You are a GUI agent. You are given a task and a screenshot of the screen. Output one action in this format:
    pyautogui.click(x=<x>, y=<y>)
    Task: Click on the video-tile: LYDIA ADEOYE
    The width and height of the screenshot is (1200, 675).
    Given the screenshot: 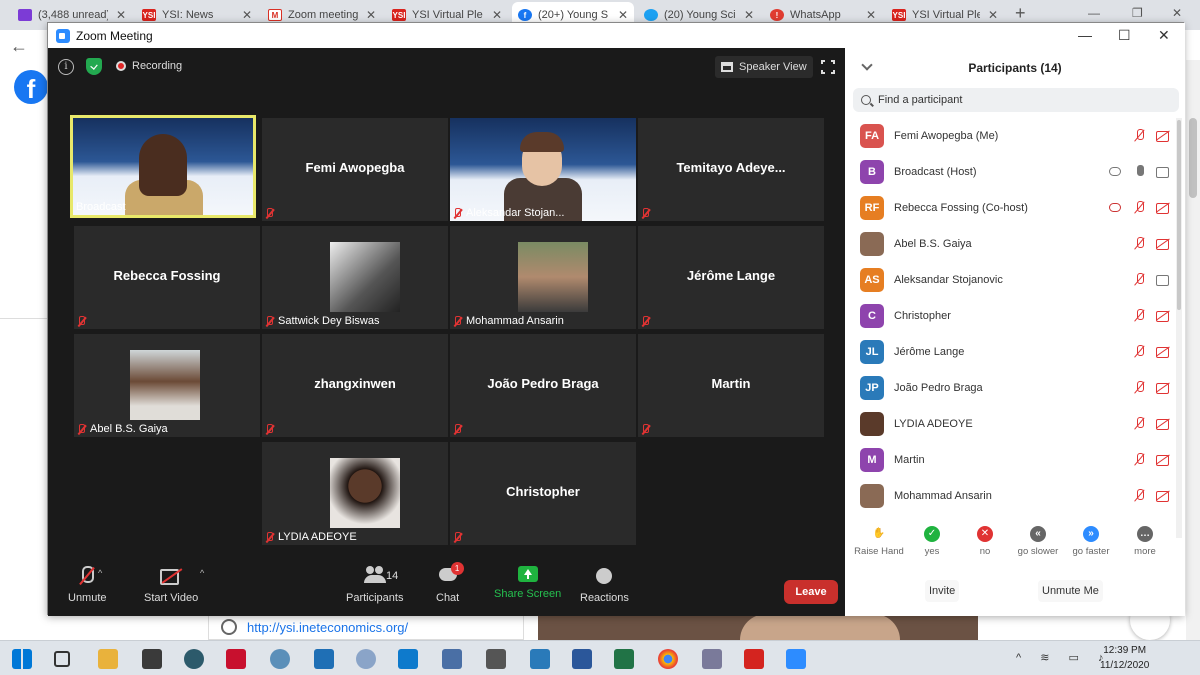 What is the action you would take?
    pyautogui.click(x=355, y=493)
    